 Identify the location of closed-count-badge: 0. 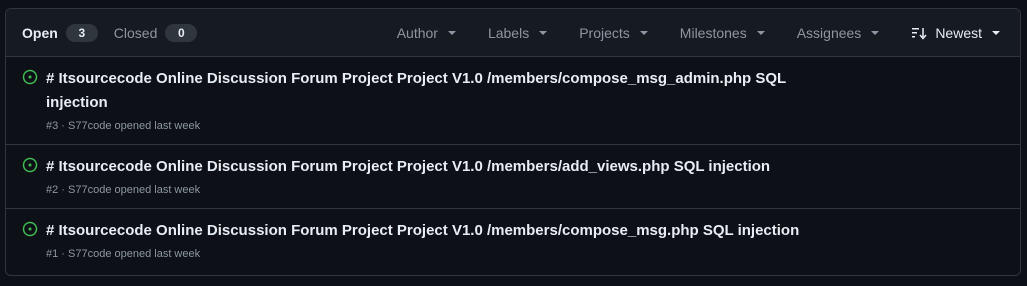
(181, 32).